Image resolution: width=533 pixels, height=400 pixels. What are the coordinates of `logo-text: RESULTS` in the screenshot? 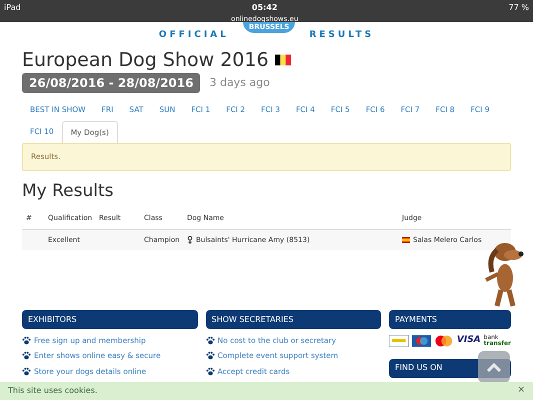 It's located at (341, 35).